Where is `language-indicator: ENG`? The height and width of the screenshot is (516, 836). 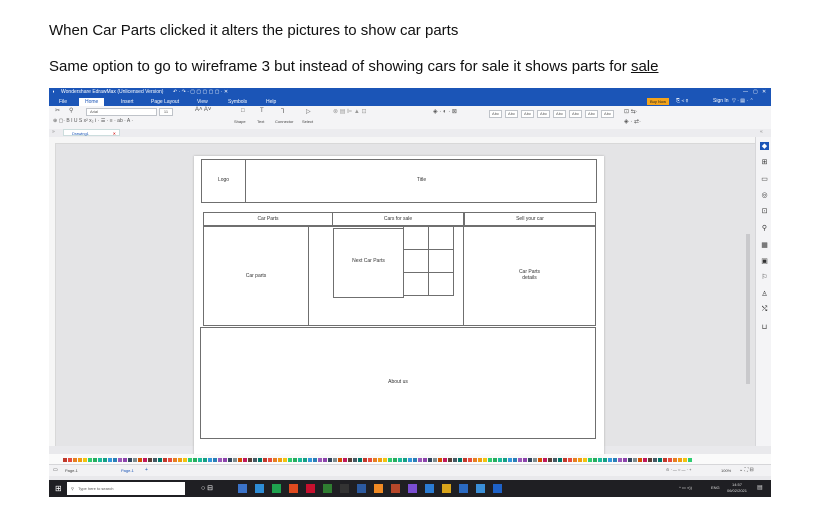 language-indicator: ENG is located at coordinates (715, 487).